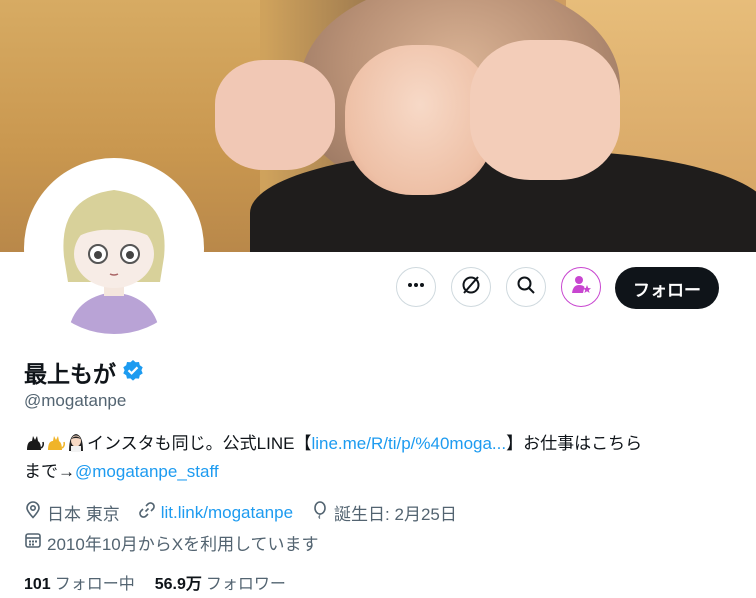 The height and width of the screenshot is (598, 756). I want to click on location-text: 日本 東京, so click(83, 514).